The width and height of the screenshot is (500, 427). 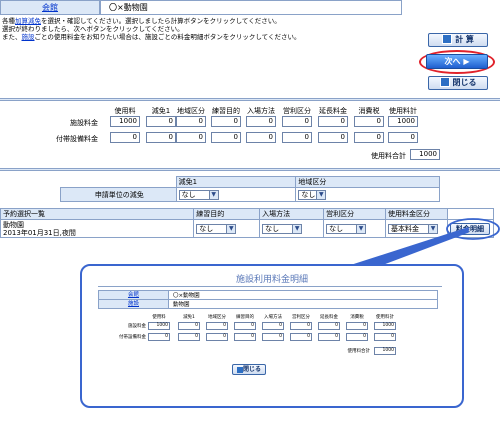 I want to click on popup-fee-row-label: 施設料金, so click(x=137, y=326).